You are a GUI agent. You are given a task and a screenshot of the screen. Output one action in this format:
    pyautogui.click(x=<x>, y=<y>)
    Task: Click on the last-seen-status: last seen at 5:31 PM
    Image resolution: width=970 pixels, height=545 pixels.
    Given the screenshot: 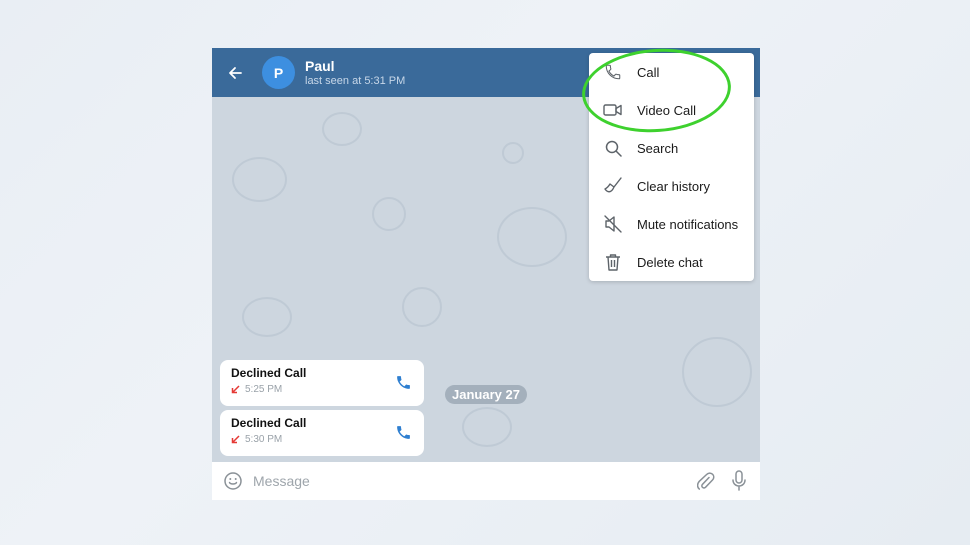 What is the action you would take?
    pyautogui.click(x=355, y=80)
    